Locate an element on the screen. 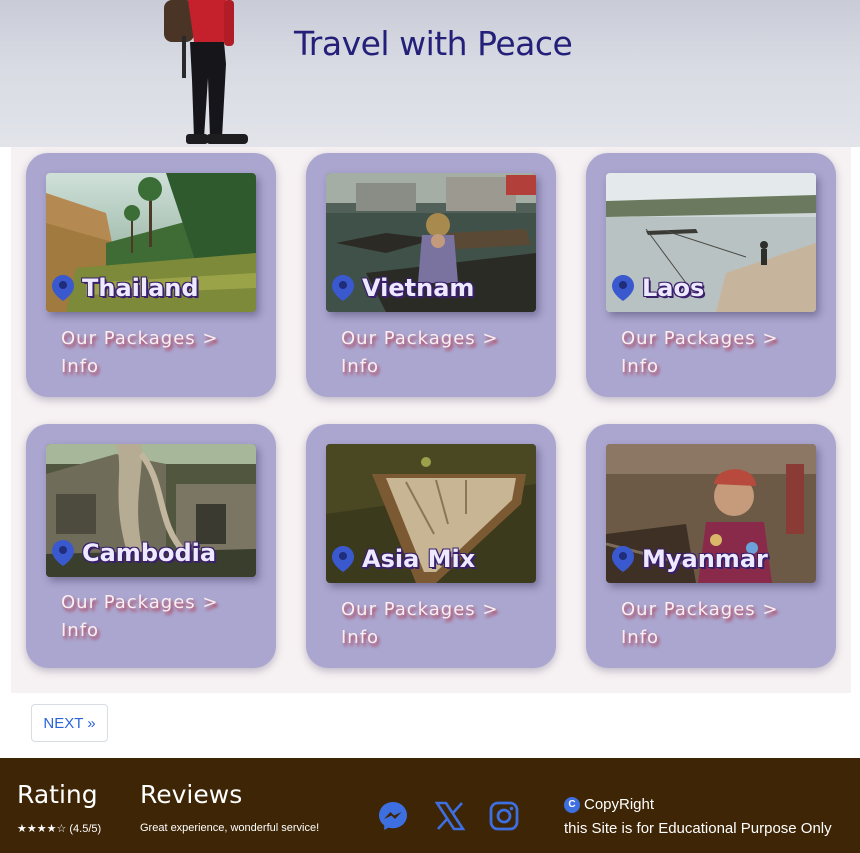 The height and width of the screenshot is (853, 860). page-title: Travel with Peace is located at coordinates (433, 43).